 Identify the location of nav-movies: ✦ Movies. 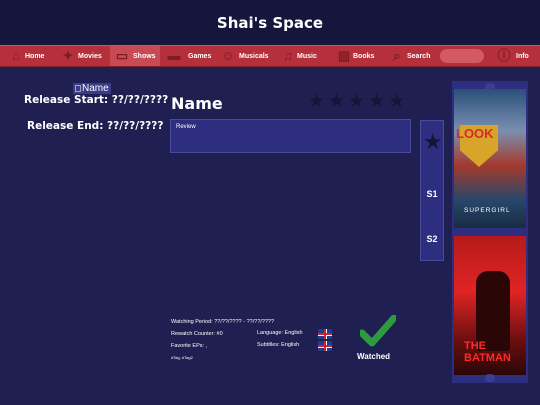
(83, 56).